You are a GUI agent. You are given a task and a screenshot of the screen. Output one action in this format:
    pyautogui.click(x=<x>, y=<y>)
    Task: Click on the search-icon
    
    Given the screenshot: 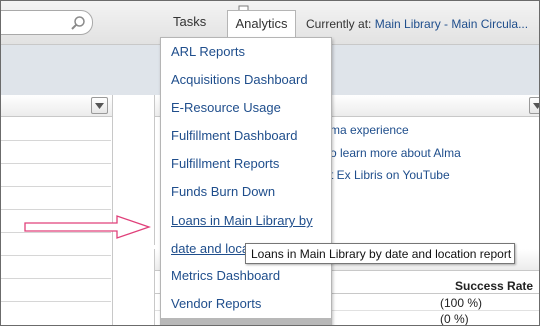 What is the action you would take?
    pyautogui.click(x=78, y=23)
    